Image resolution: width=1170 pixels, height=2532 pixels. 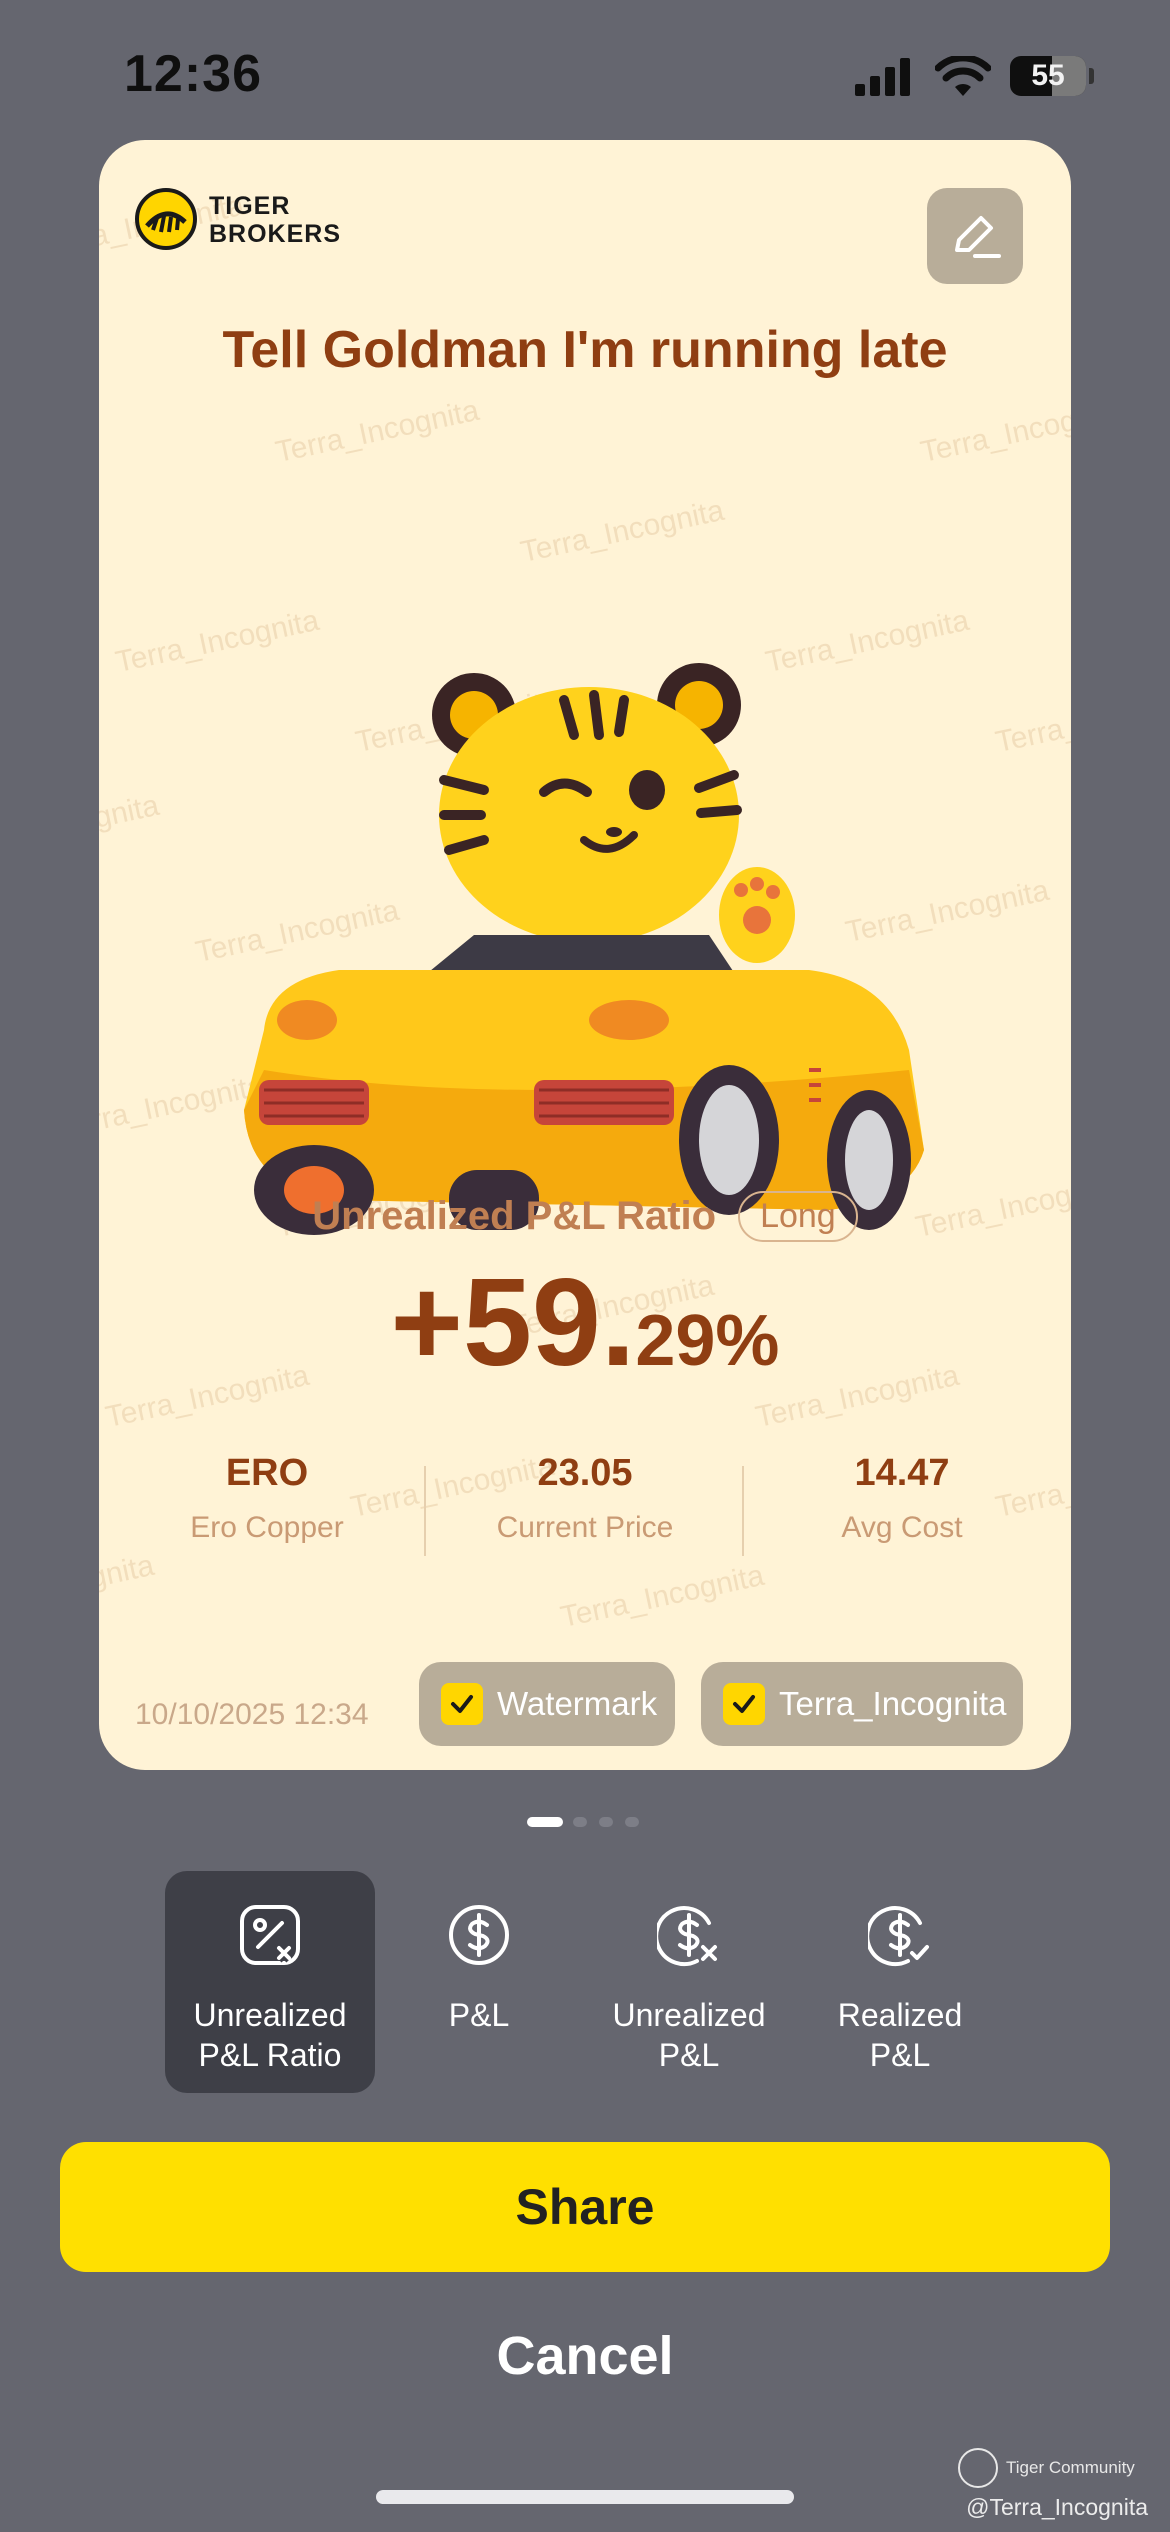 I want to click on stat-ticker: ERO Ero Copper, so click(x=267, y=1498).